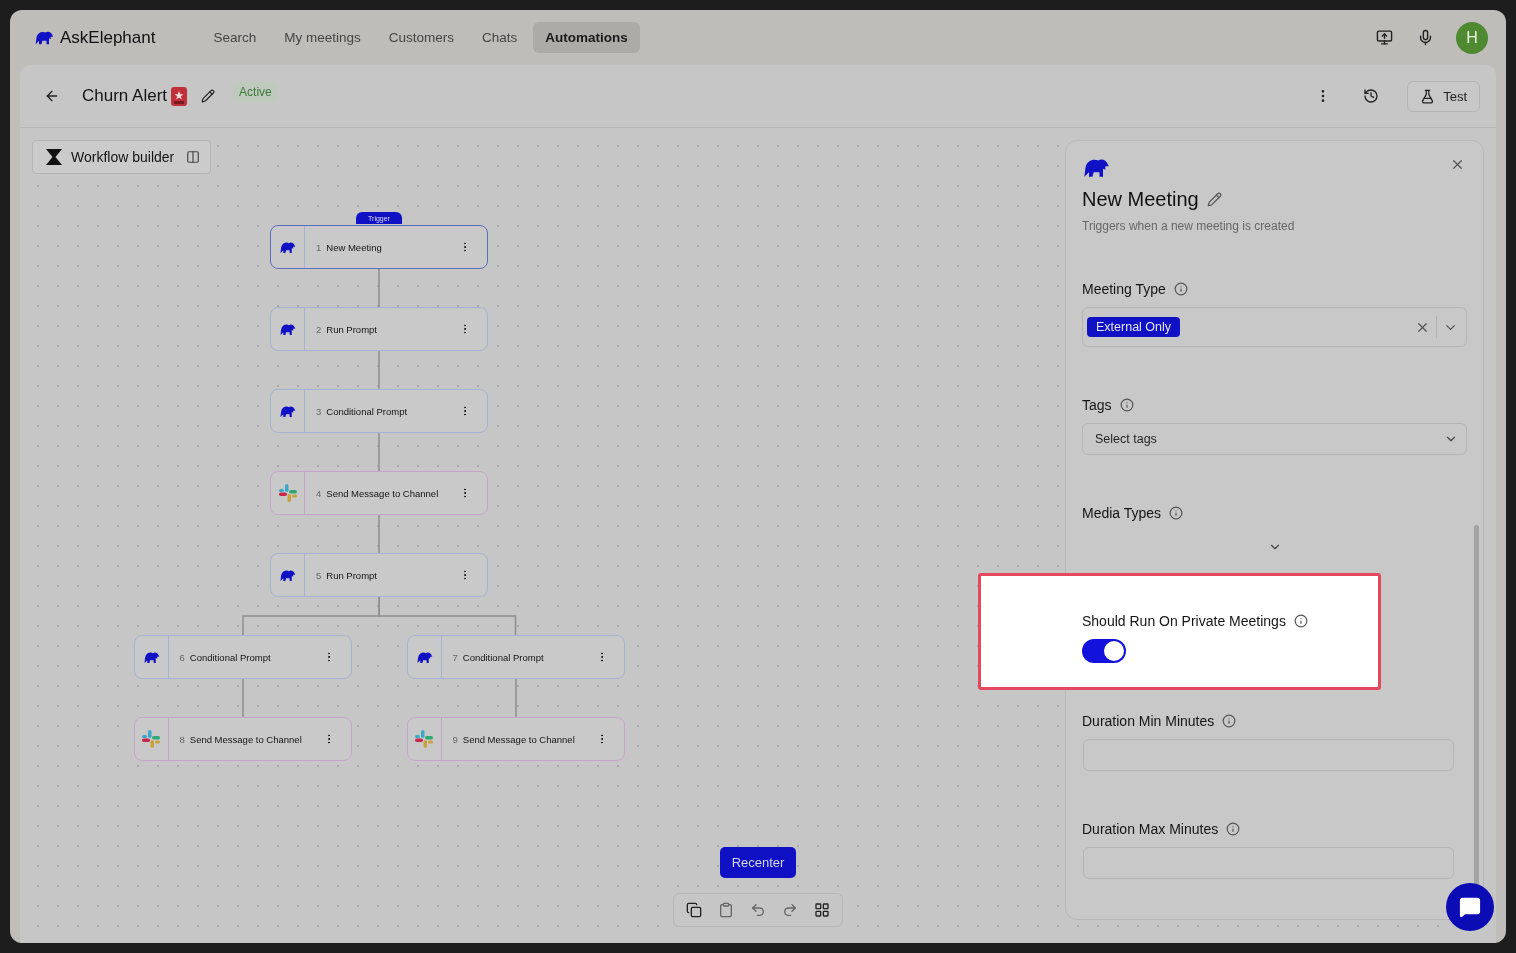  I want to click on nav-link: Customers, so click(421, 37).